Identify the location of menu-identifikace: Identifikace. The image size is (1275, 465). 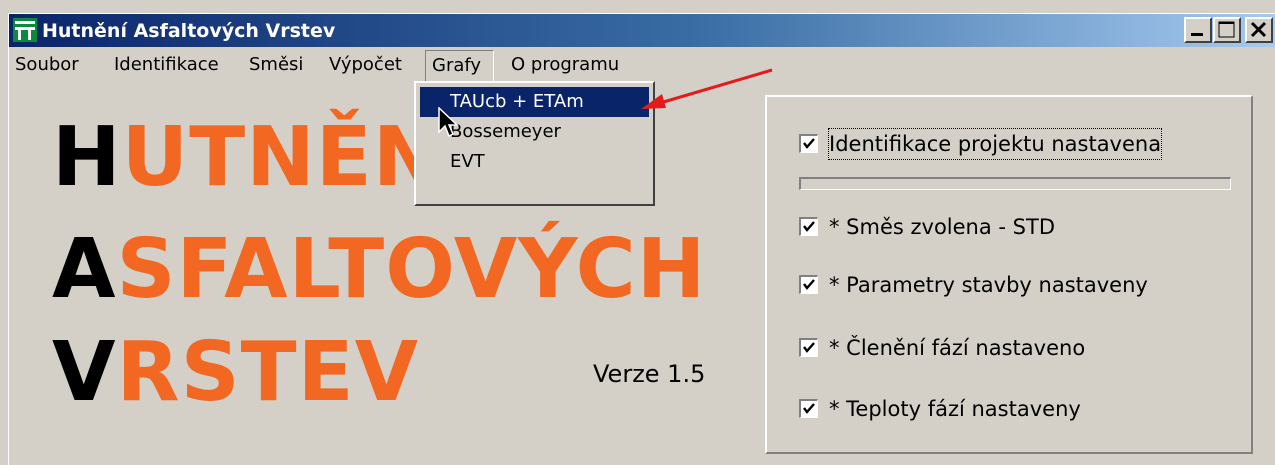
(166, 66).